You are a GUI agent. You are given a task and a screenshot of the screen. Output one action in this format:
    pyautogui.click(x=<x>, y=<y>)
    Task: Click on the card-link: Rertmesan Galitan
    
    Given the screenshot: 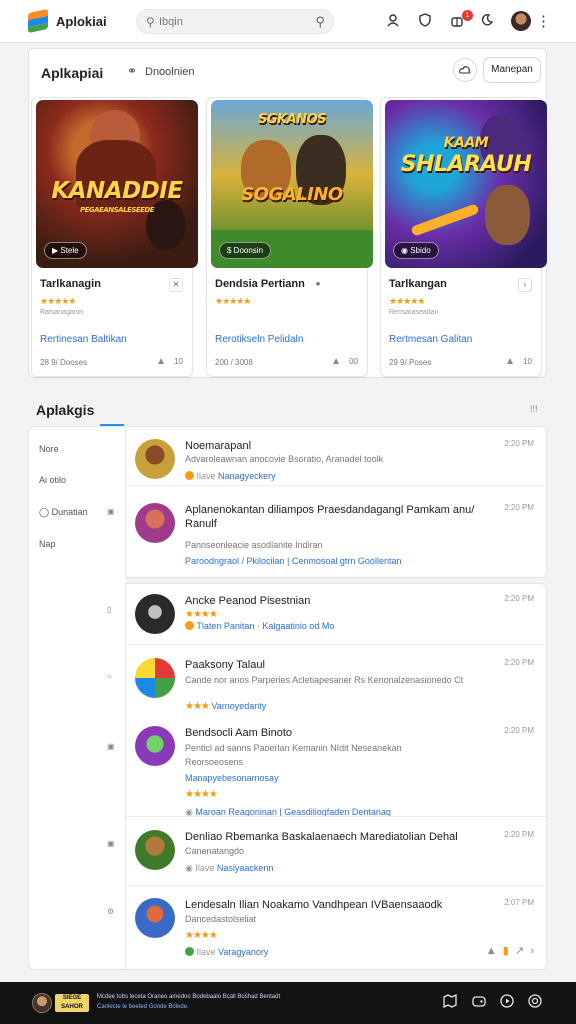 What is the action you would take?
    pyautogui.click(x=430, y=339)
    